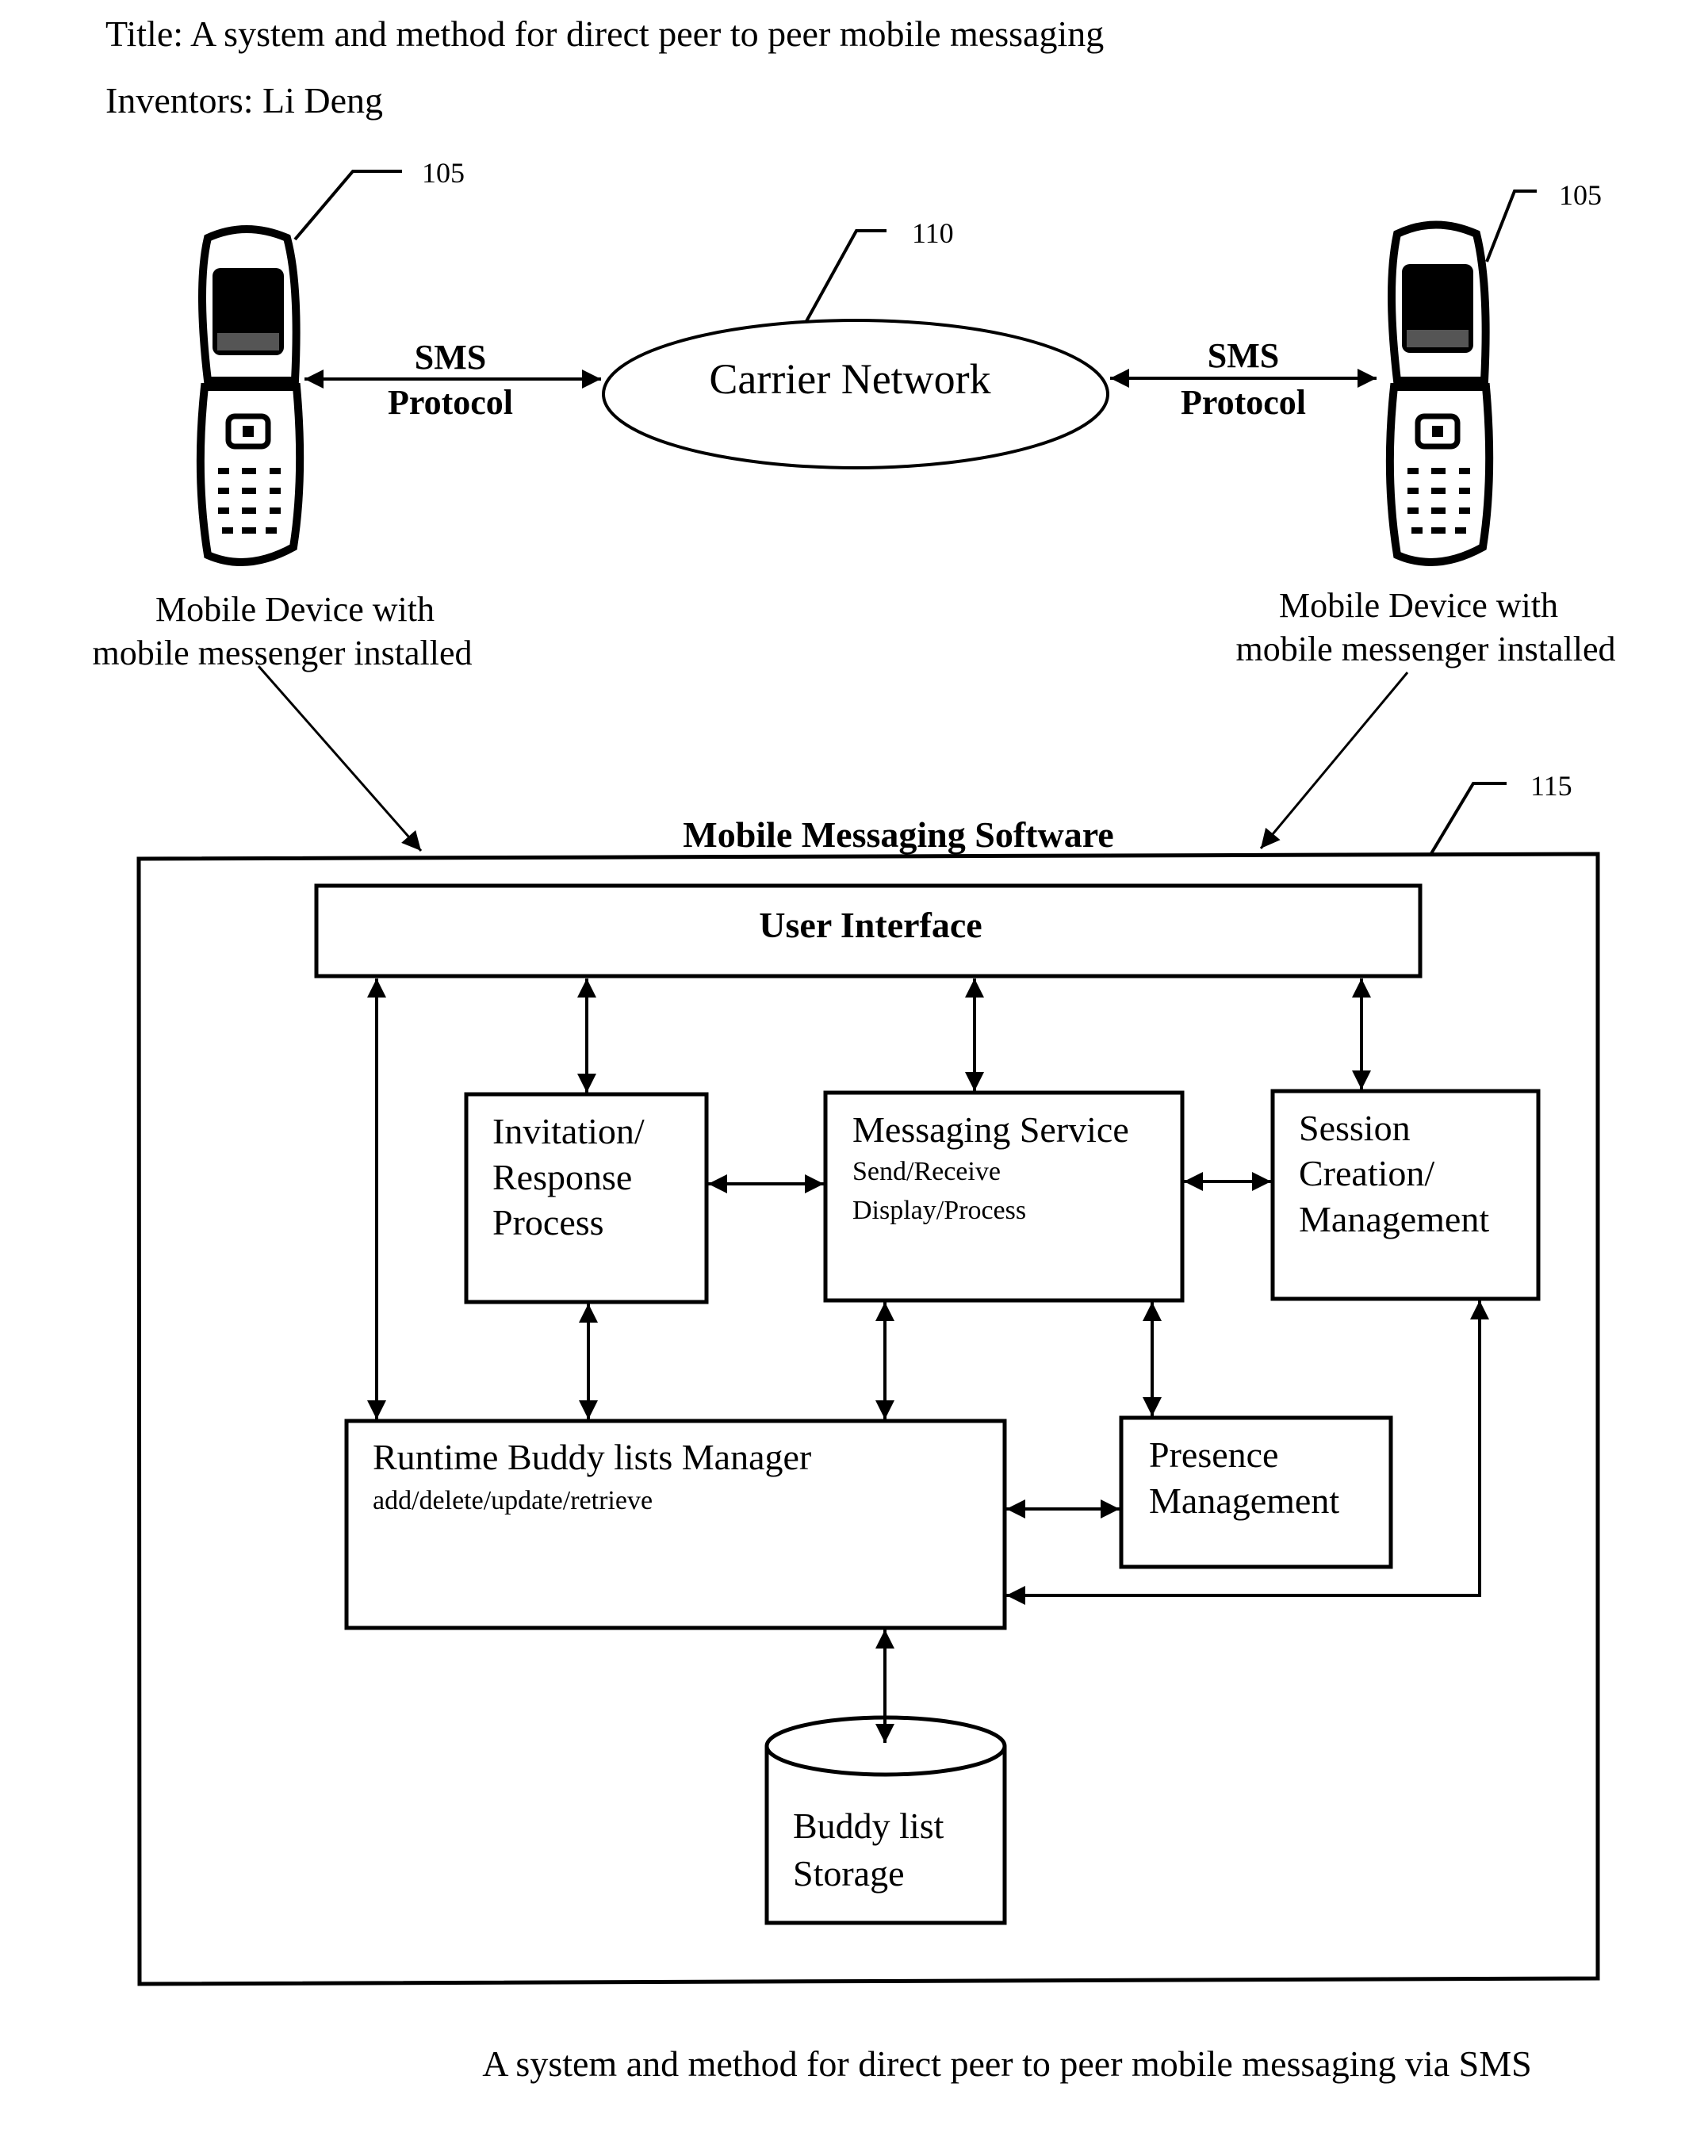  What do you see at coordinates (1511, 226) in the screenshot?
I see `right-device-ref-leader` at bounding box center [1511, 226].